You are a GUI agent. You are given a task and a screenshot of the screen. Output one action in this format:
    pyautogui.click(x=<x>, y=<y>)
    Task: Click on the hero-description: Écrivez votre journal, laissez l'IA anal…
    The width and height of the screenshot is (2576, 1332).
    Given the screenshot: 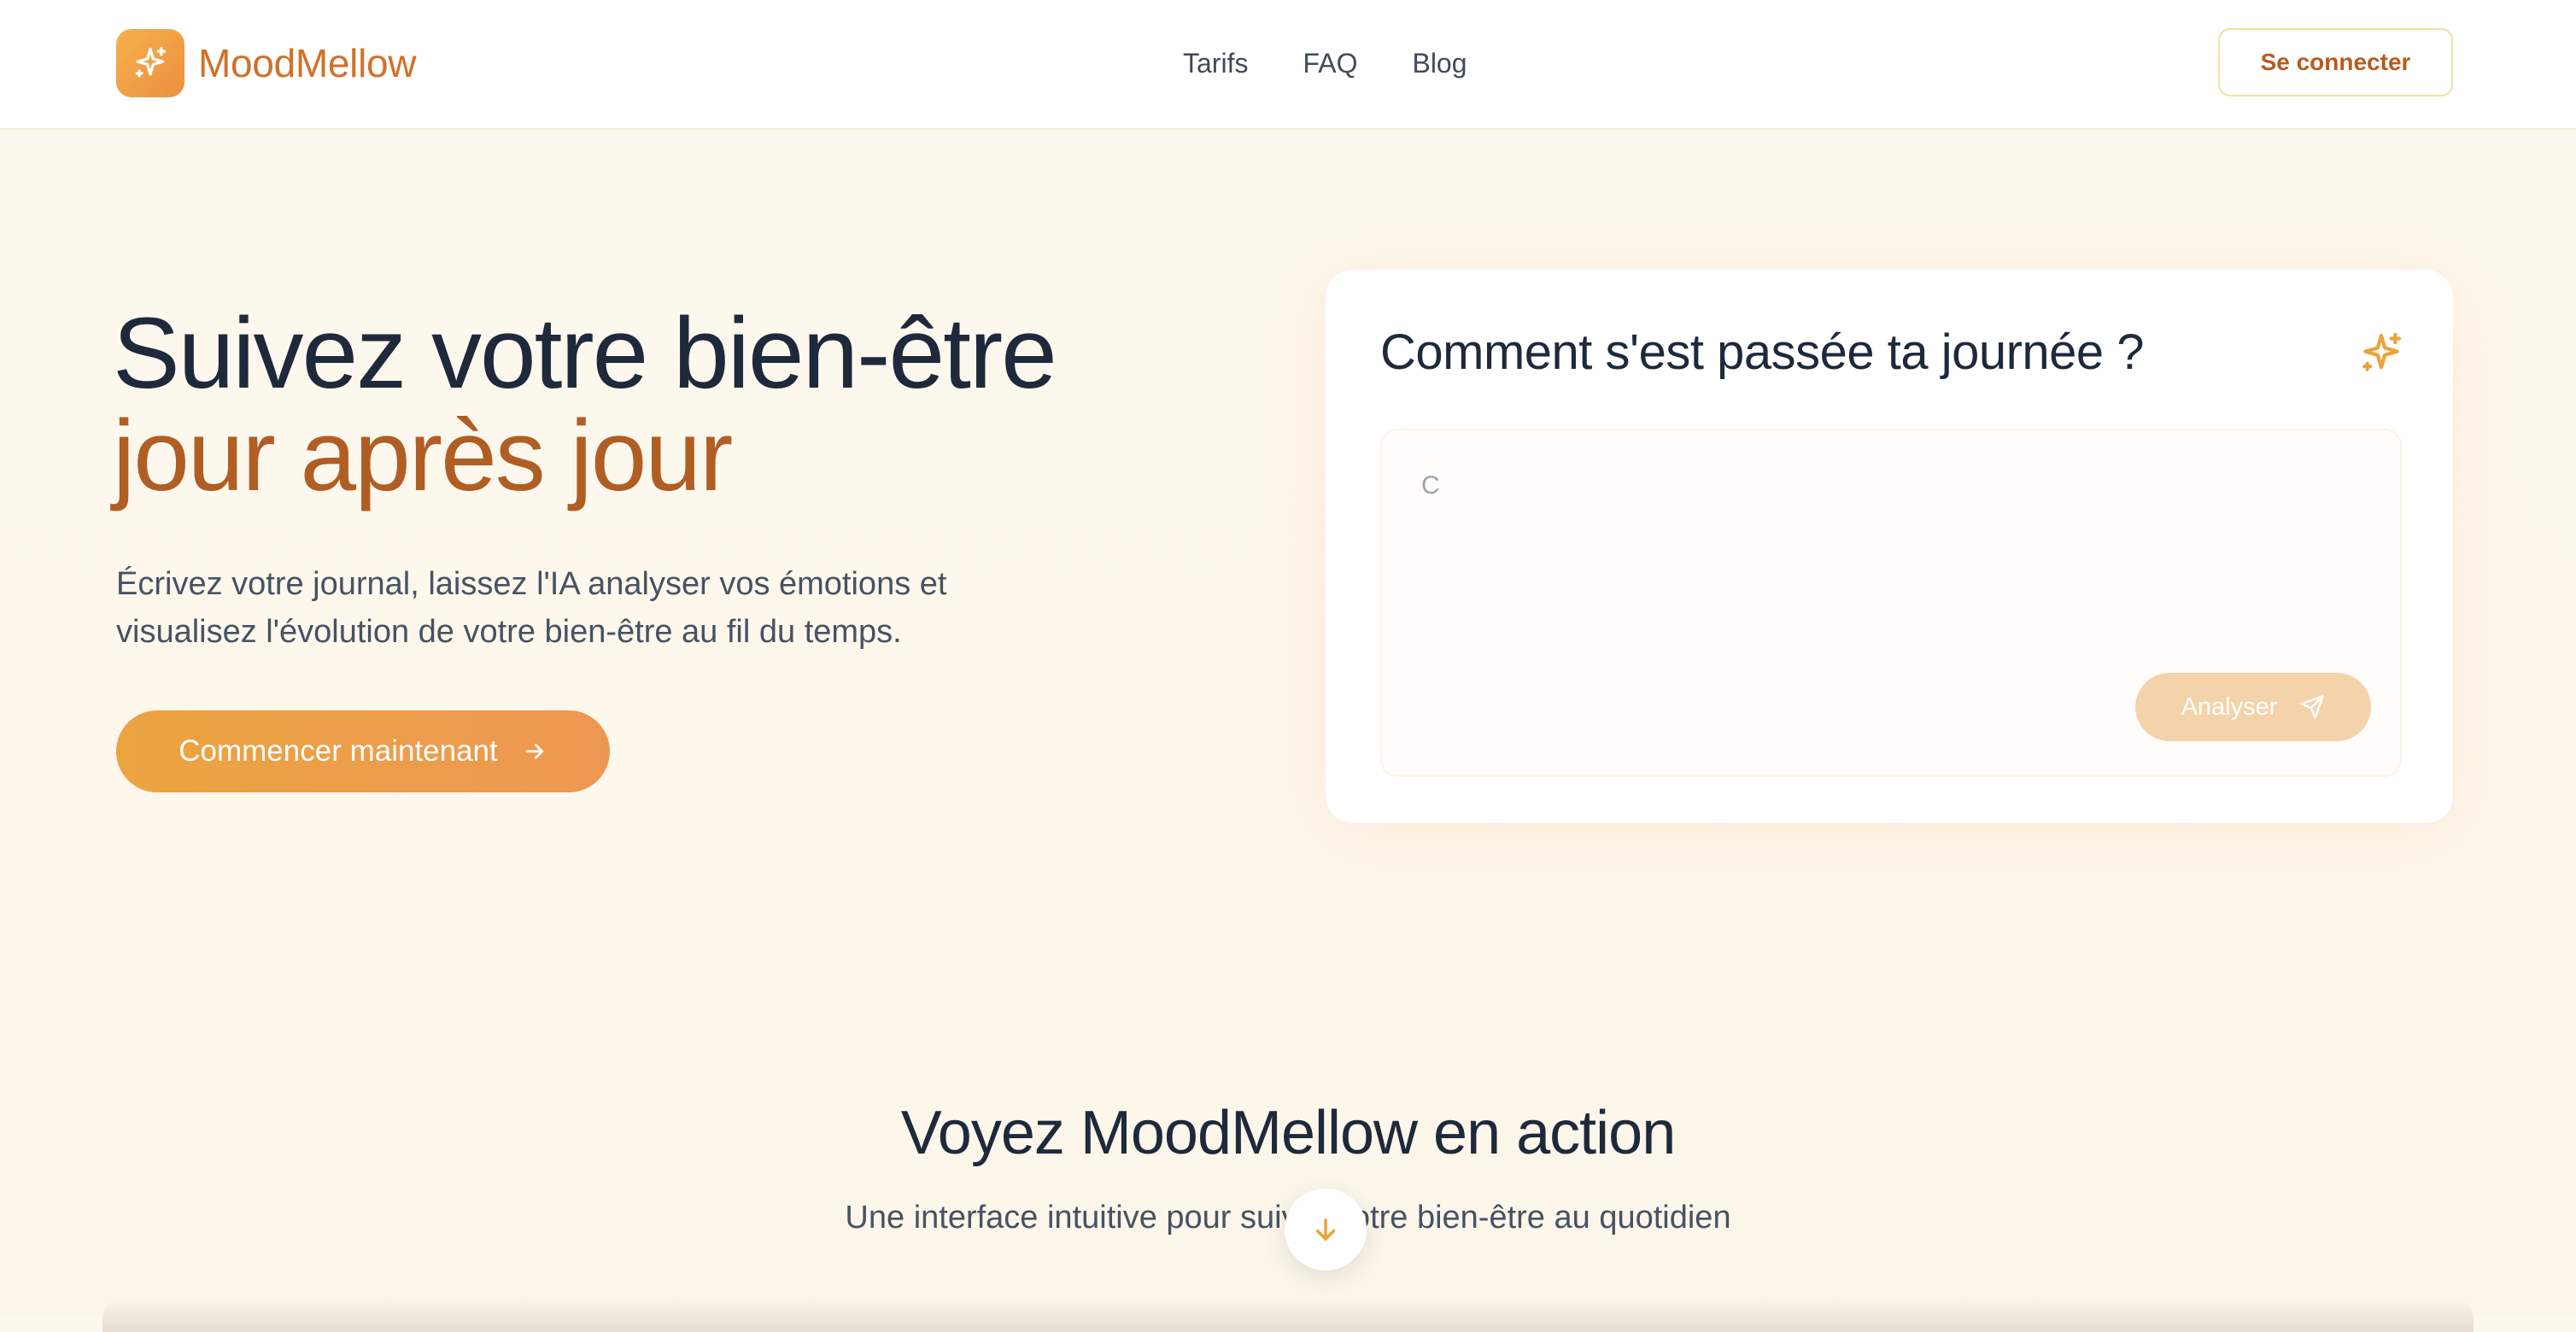 What is the action you would take?
    pyautogui.click(x=531, y=608)
    